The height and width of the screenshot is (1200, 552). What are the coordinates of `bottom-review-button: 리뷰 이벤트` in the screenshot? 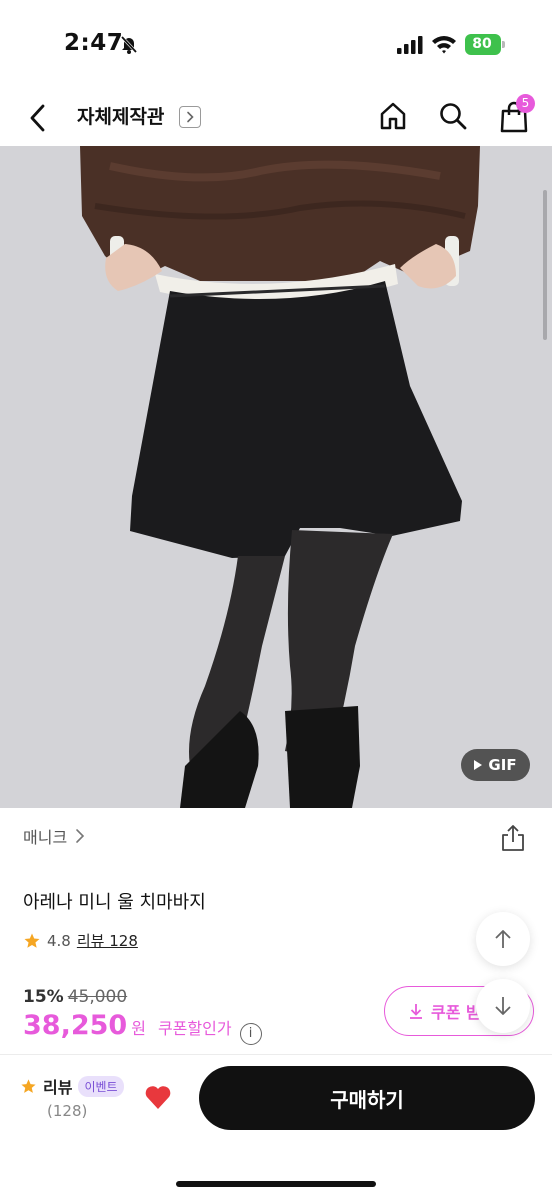 It's located at (72, 1086).